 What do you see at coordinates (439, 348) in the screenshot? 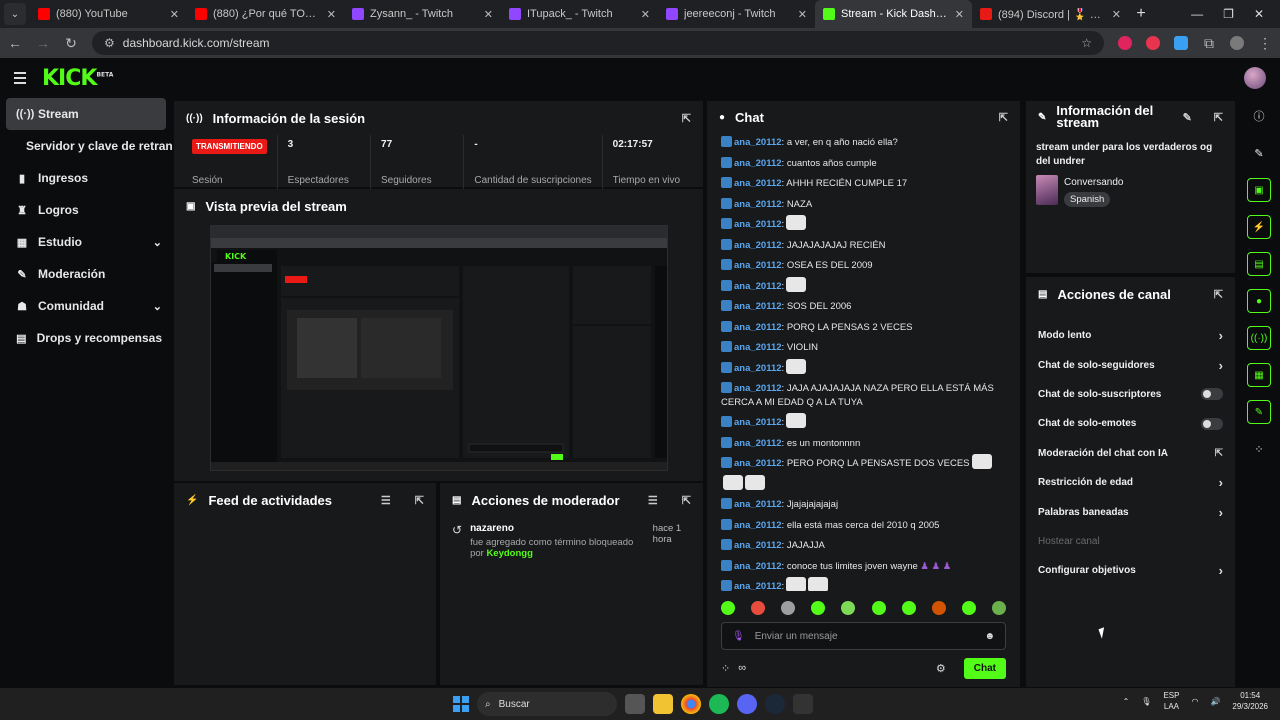
I see `stream-preview-video: KICK` at bounding box center [439, 348].